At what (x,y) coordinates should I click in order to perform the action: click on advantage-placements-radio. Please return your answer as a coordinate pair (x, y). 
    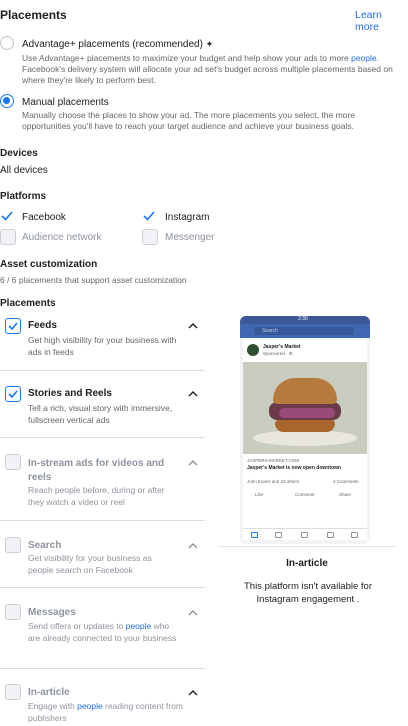
    Looking at the image, I should click on (7, 43).